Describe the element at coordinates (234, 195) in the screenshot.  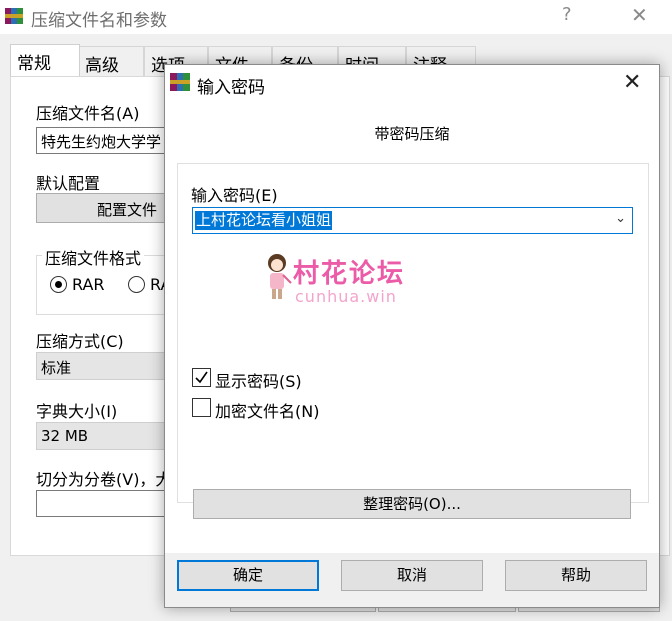
I see `password-label: 输入密码(E)` at that location.